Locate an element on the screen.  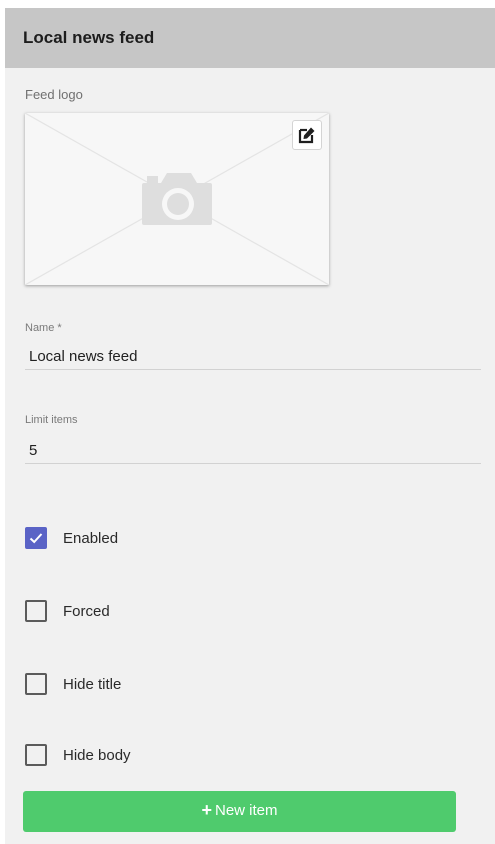
panel-header: Local news feed is located at coordinates (250, 38).